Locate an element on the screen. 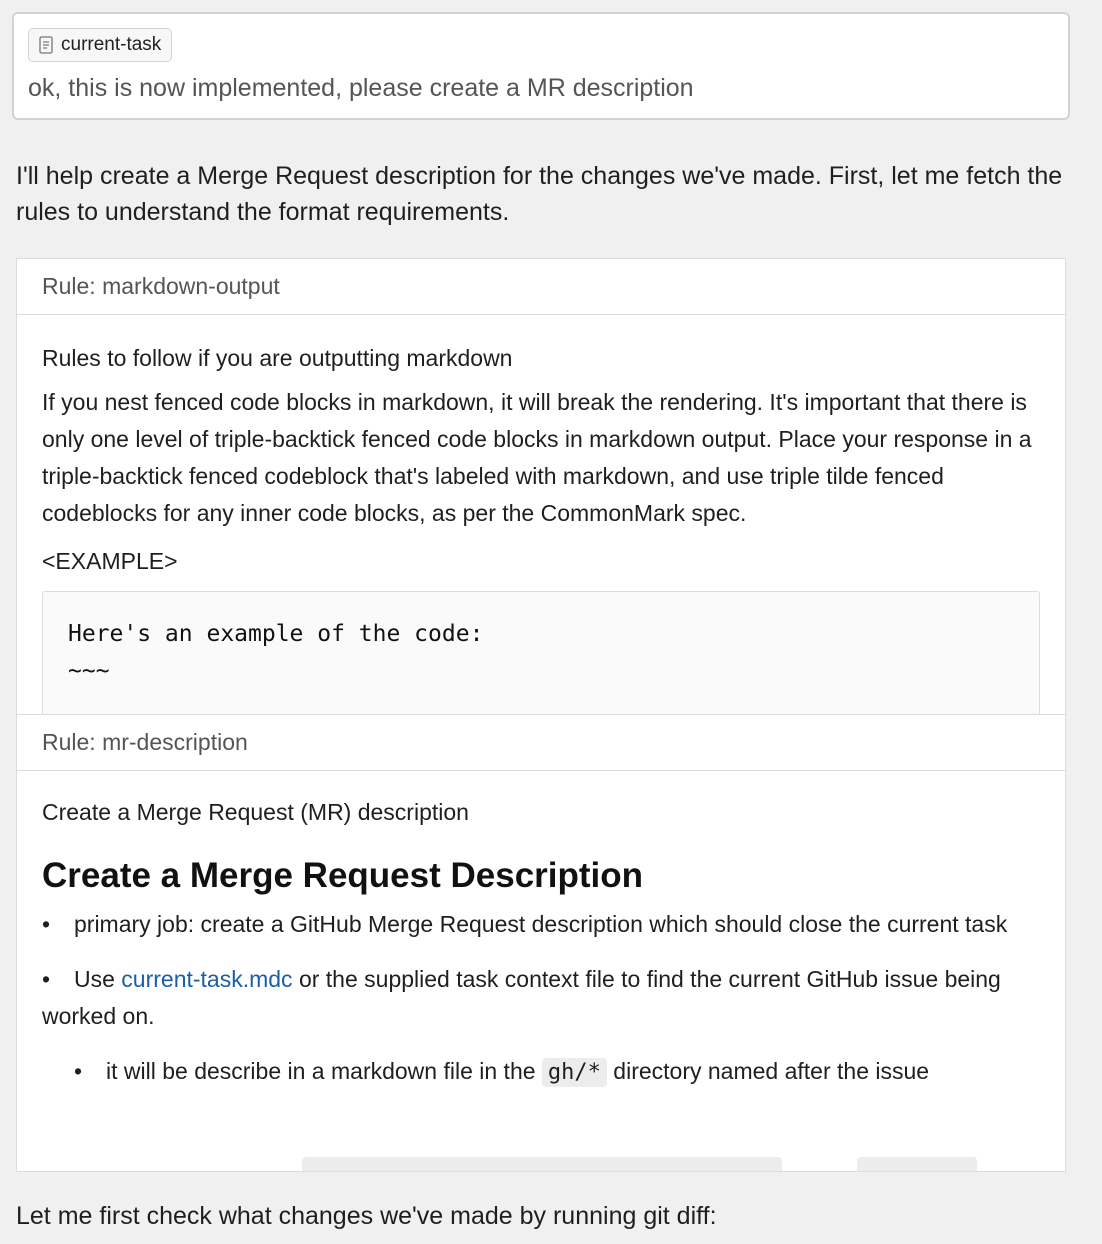 The width and height of the screenshot is (1102, 1244). rule-subtitle: Create a Merge Request (MR) description is located at coordinates (255, 812).